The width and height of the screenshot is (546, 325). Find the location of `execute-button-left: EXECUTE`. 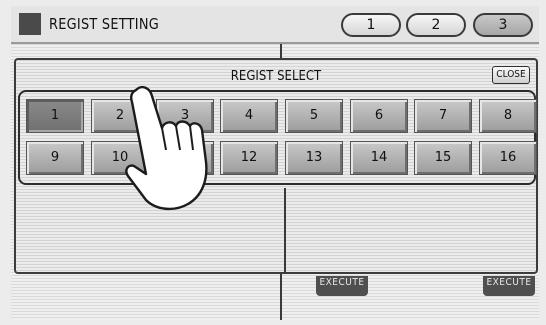

execute-button-left: EXECUTE is located at coordinates (342, 286).